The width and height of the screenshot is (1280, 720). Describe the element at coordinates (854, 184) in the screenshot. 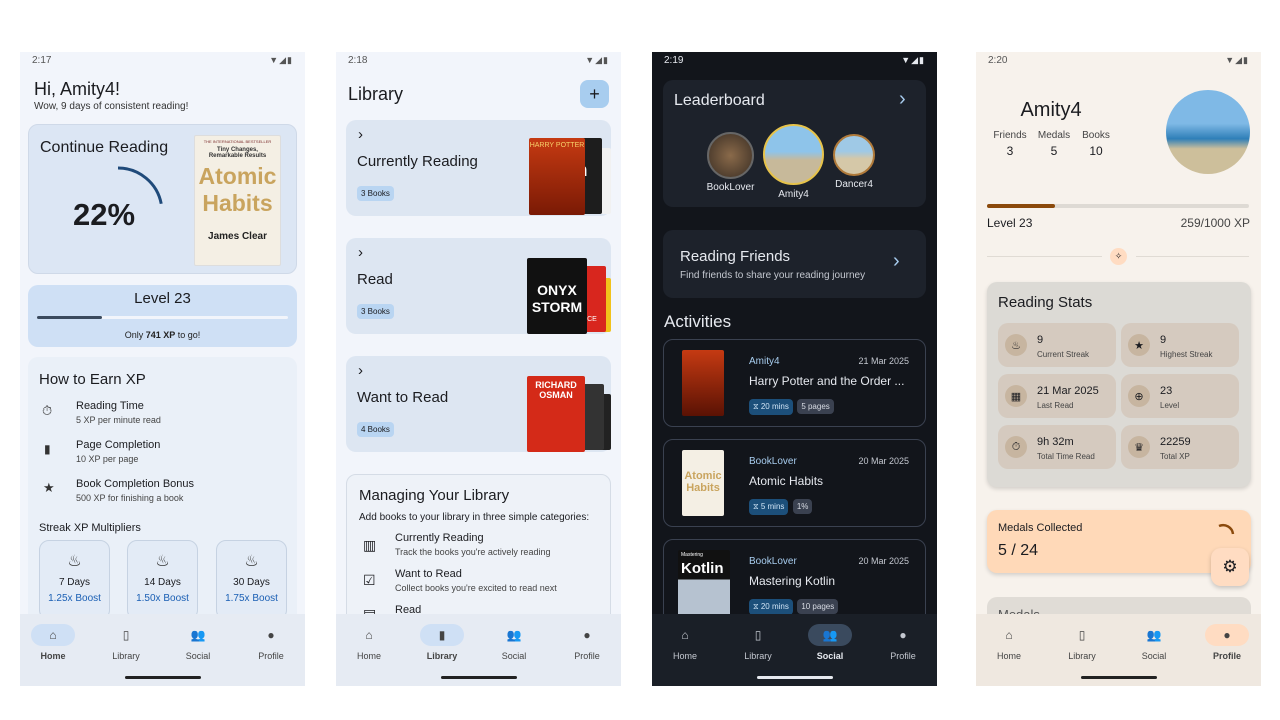

I see `leader-name: Dancer4` at that location.